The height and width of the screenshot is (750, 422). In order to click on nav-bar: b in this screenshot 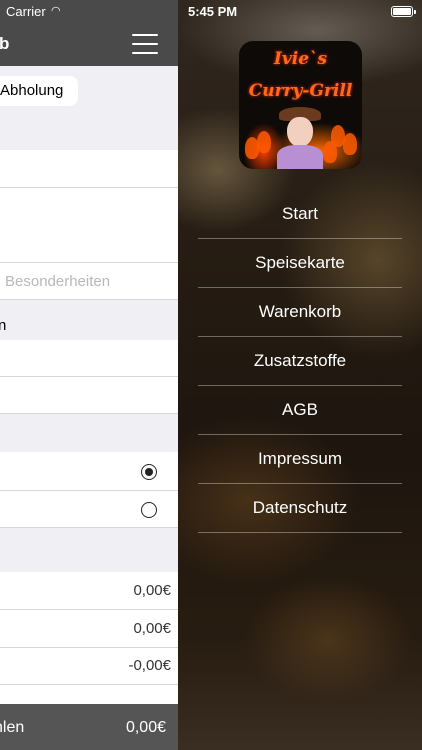, I will do `click(89, 44)`.